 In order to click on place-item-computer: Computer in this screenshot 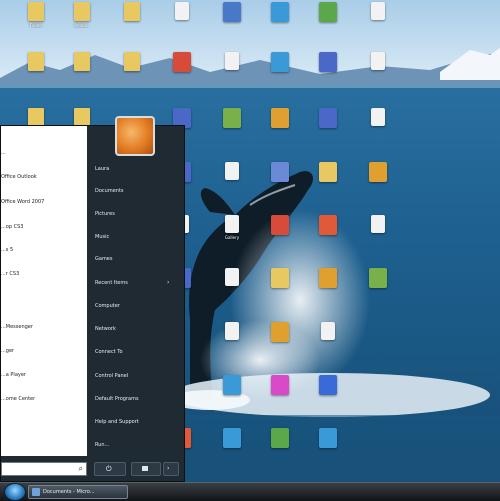, I will do `click(107, 306)`.